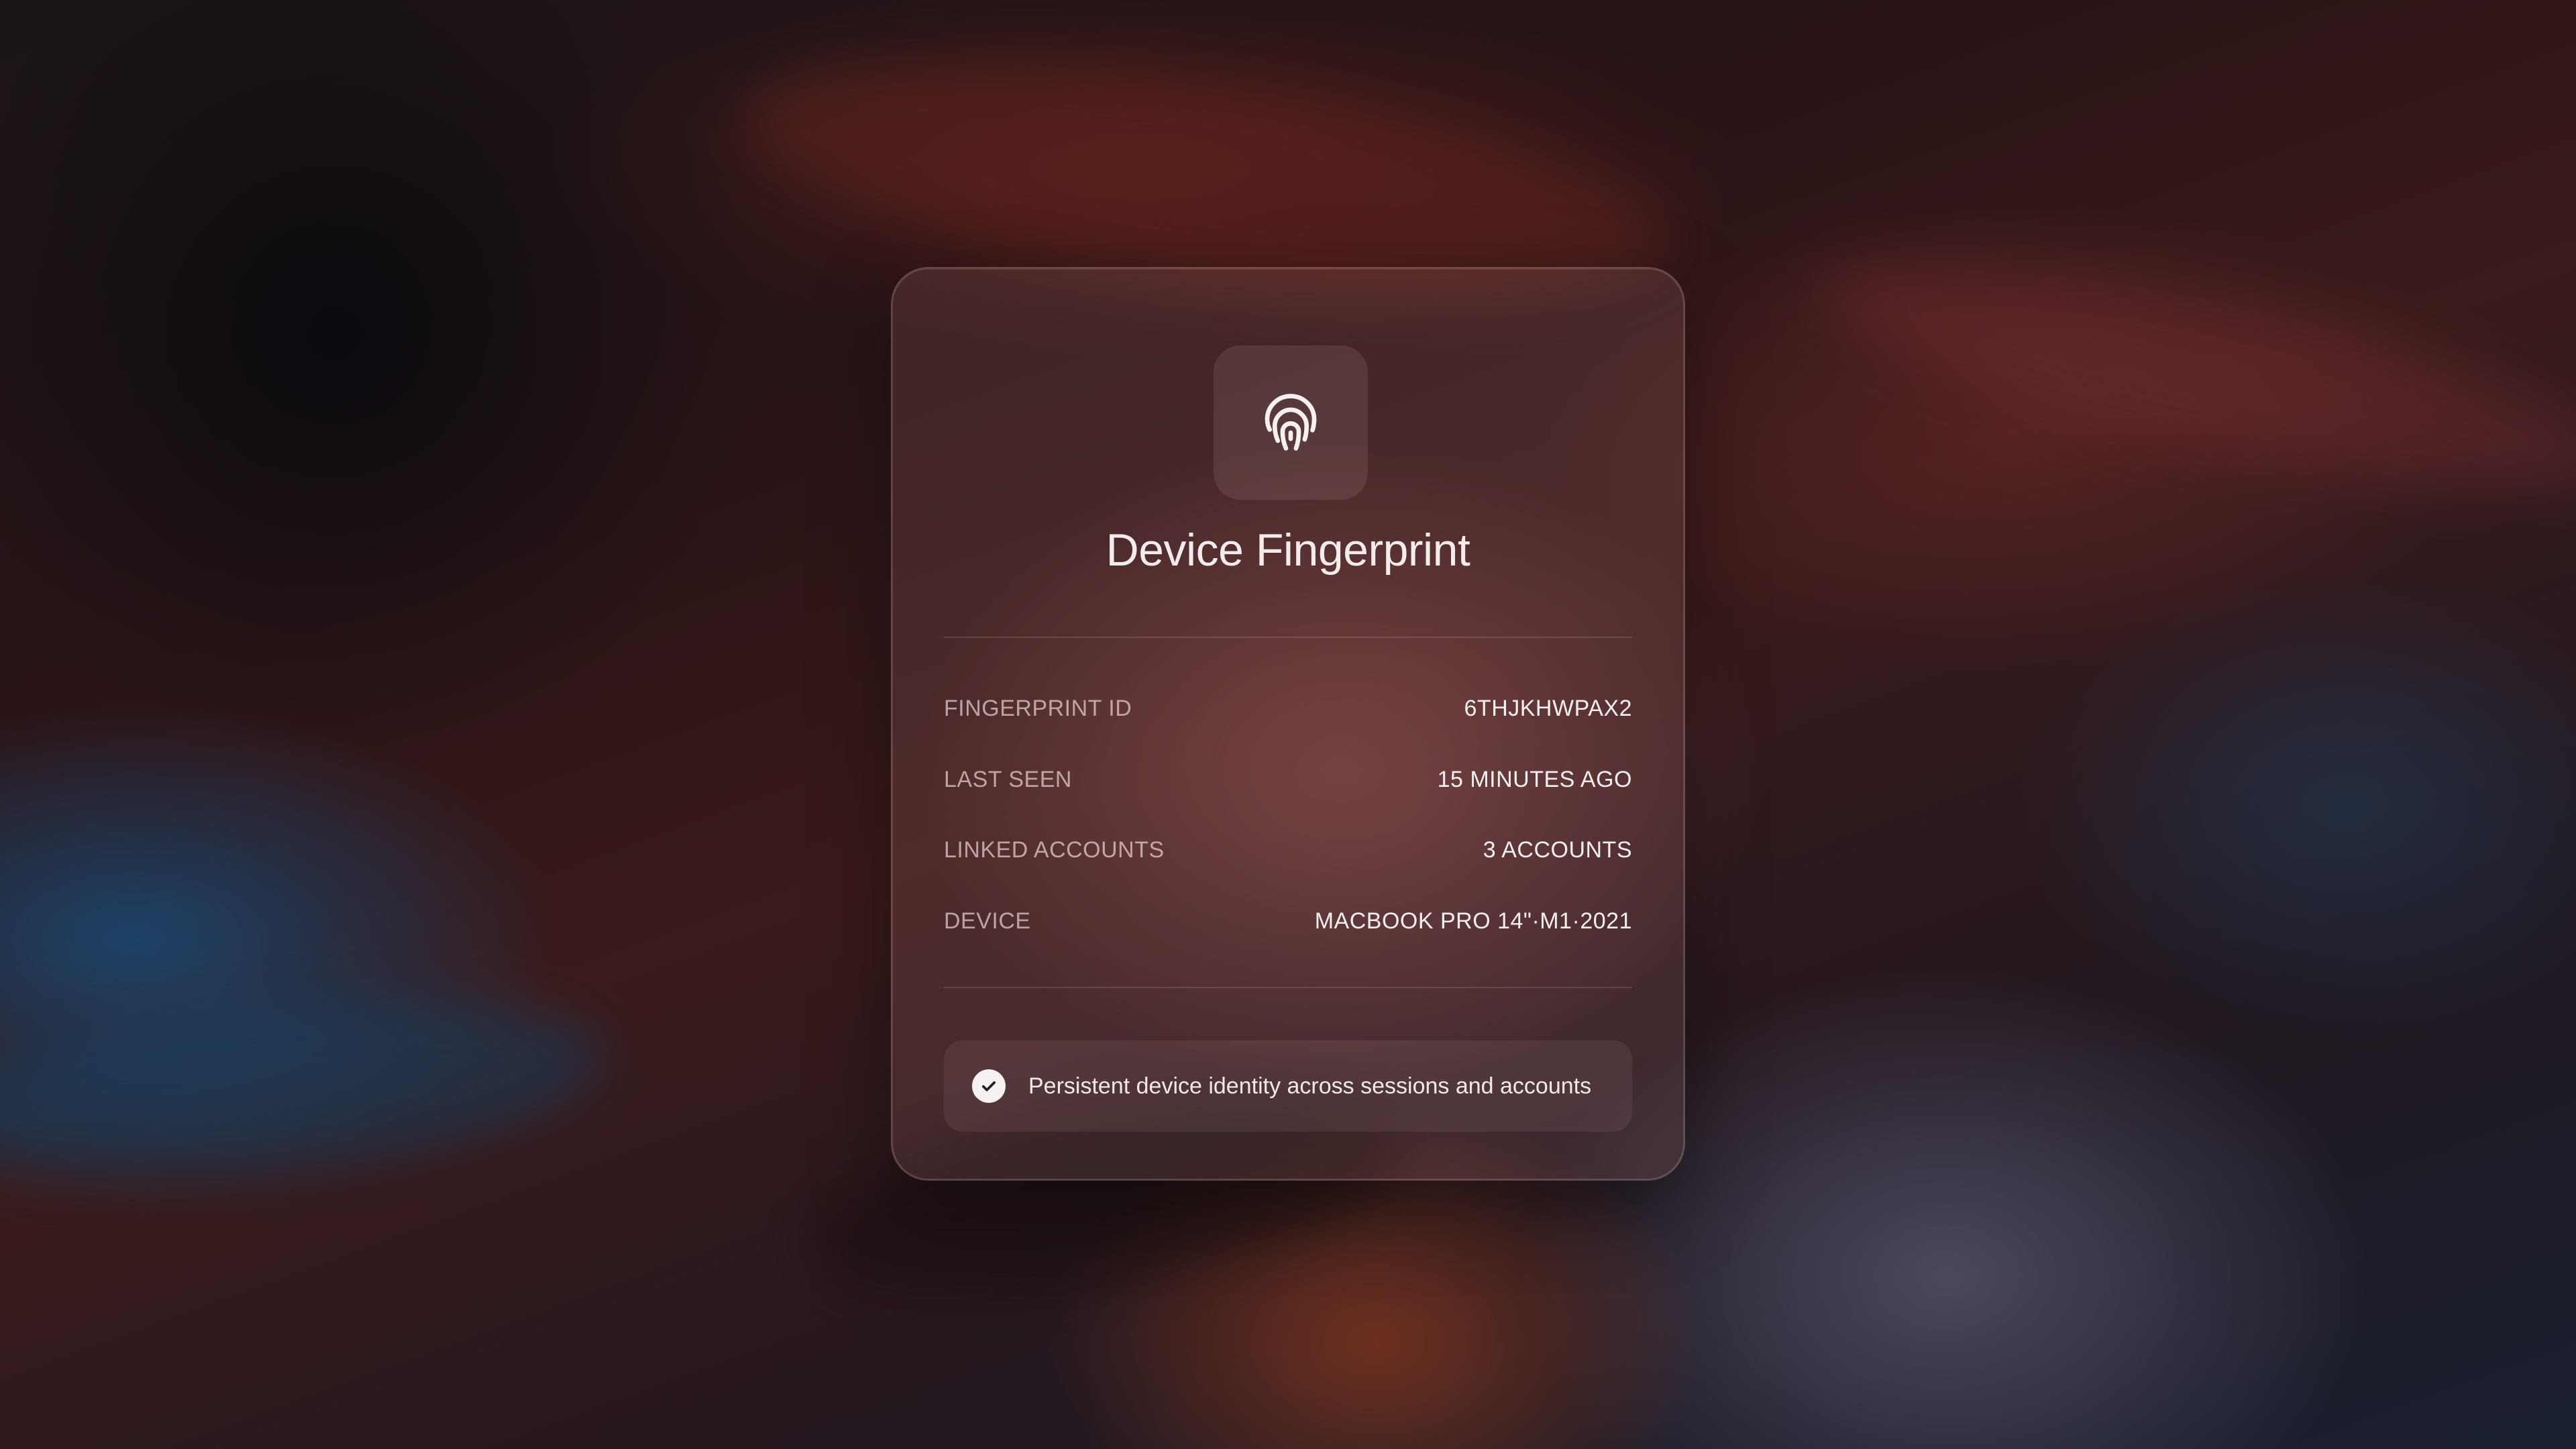 Image resolution: width=2576 pixels, height=1449 pixels. What do you see at coordinates (1288, 850) in the screenshot?
I see `detail-row-linked-accounts: LINKED ACCOUNTS 3 ACCOUNTS` at bounding box center [1288, 850].